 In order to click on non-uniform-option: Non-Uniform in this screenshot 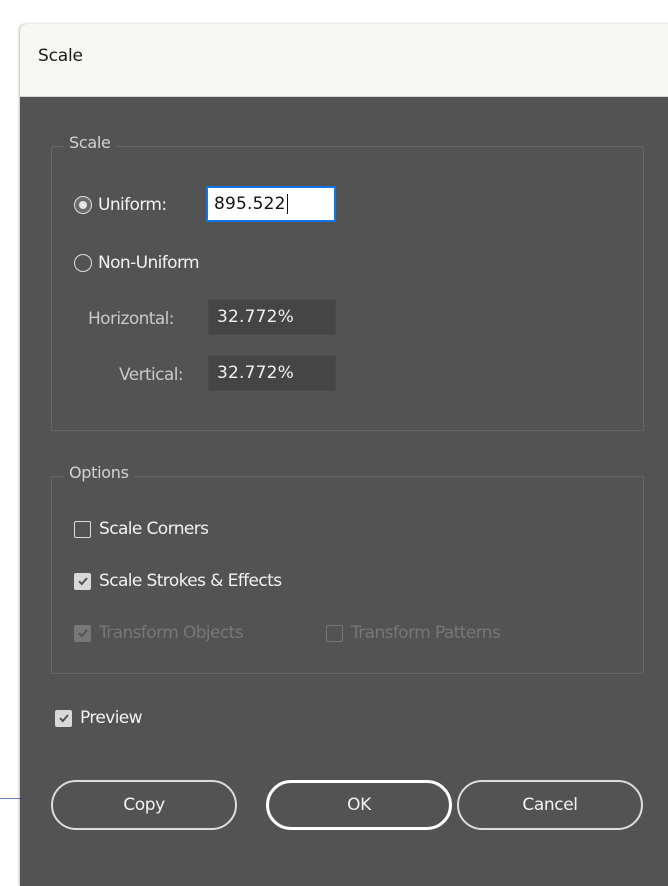, I will do `click(137, 263)`.